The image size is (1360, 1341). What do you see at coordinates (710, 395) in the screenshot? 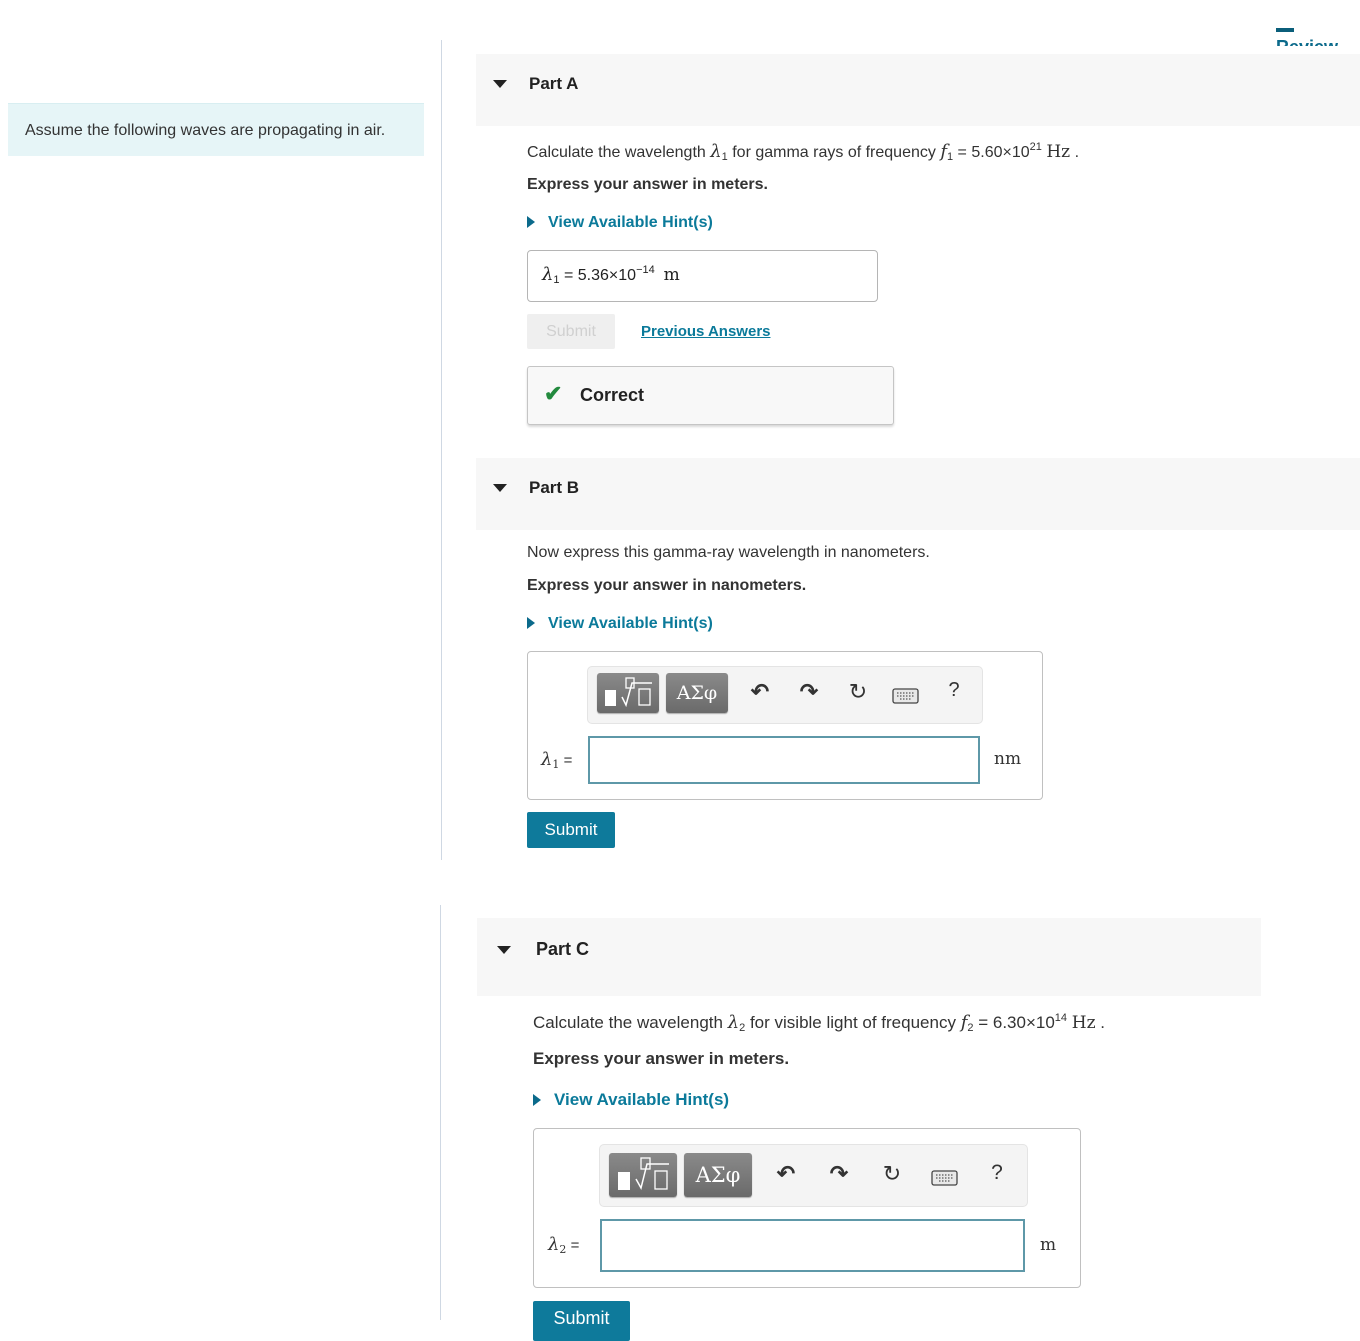
I see `part-a-feedback: ✔ Correct` at bounding box center [710, 395].